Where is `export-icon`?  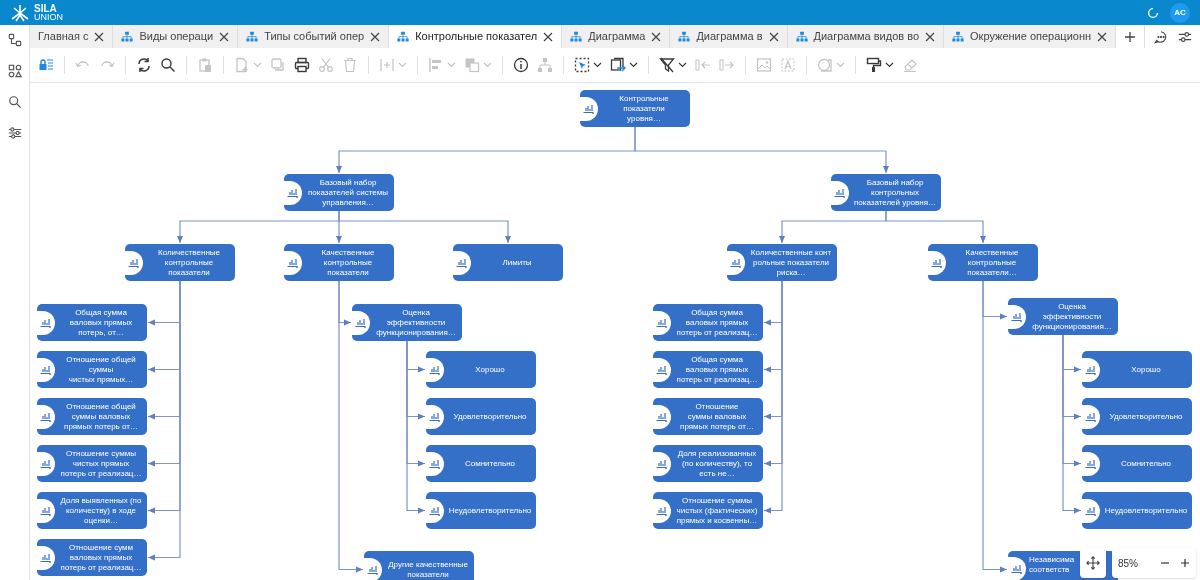
export-icon is located at coordinates (618, 65).